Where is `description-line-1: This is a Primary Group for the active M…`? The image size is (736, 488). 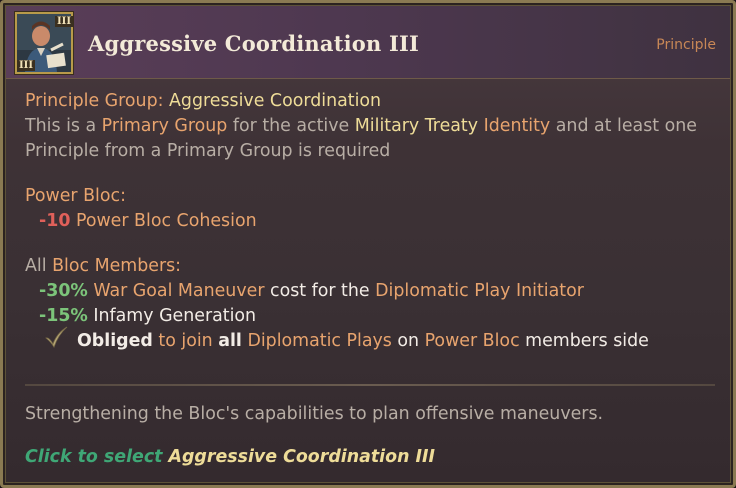
description-line-1: This is a Primary Group for the active M… is located at coordinates (361, 126).